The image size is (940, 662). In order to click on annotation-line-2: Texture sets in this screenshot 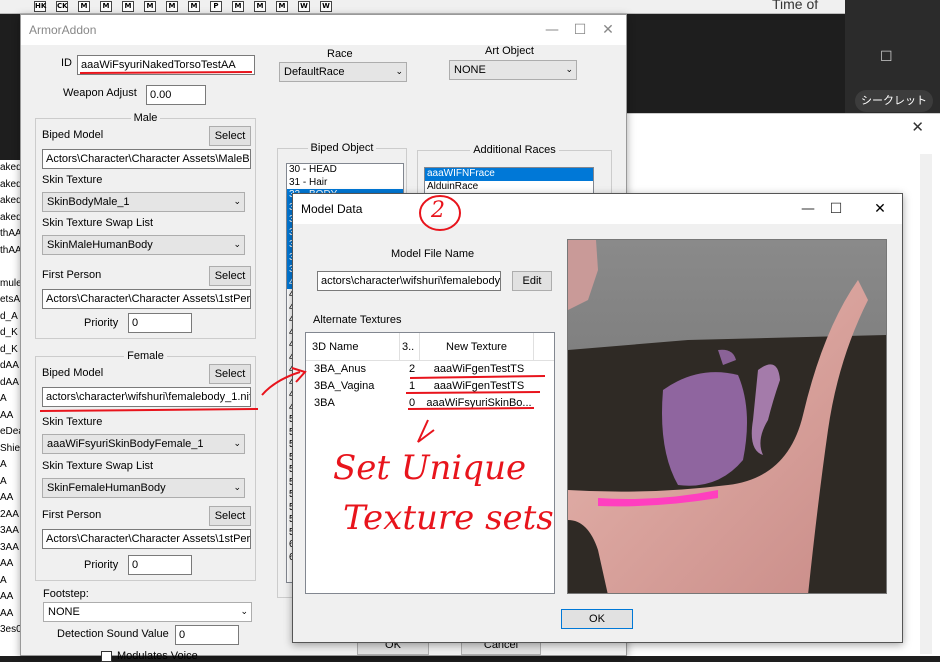, I will do `click(448, 518)`.